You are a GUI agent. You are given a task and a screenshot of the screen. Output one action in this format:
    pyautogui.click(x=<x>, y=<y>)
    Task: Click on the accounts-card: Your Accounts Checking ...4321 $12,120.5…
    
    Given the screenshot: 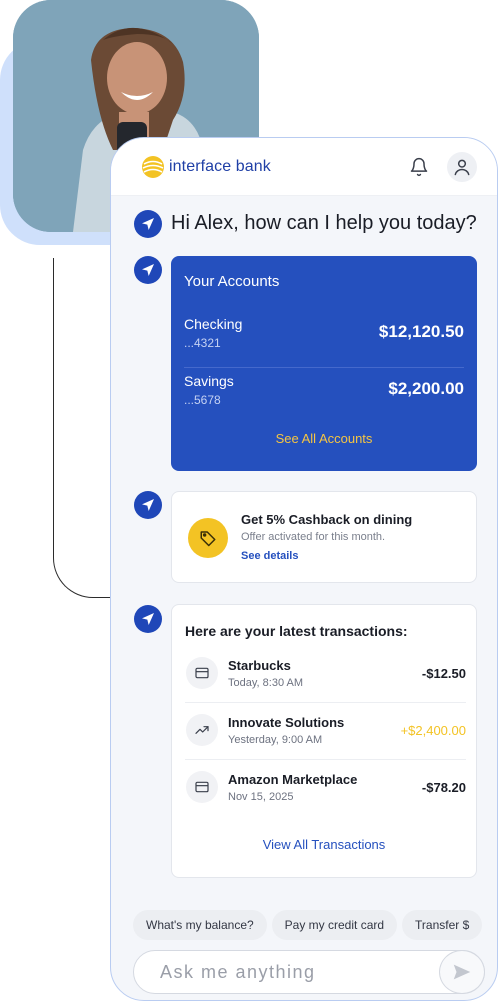 What is the action you would take?
    pyautogui.click(x=324, y=363)
    